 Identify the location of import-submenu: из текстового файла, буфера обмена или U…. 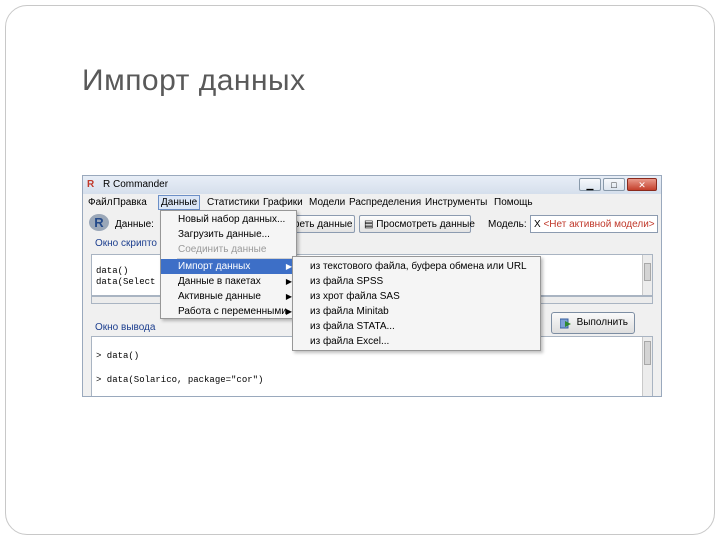
(416, 303).